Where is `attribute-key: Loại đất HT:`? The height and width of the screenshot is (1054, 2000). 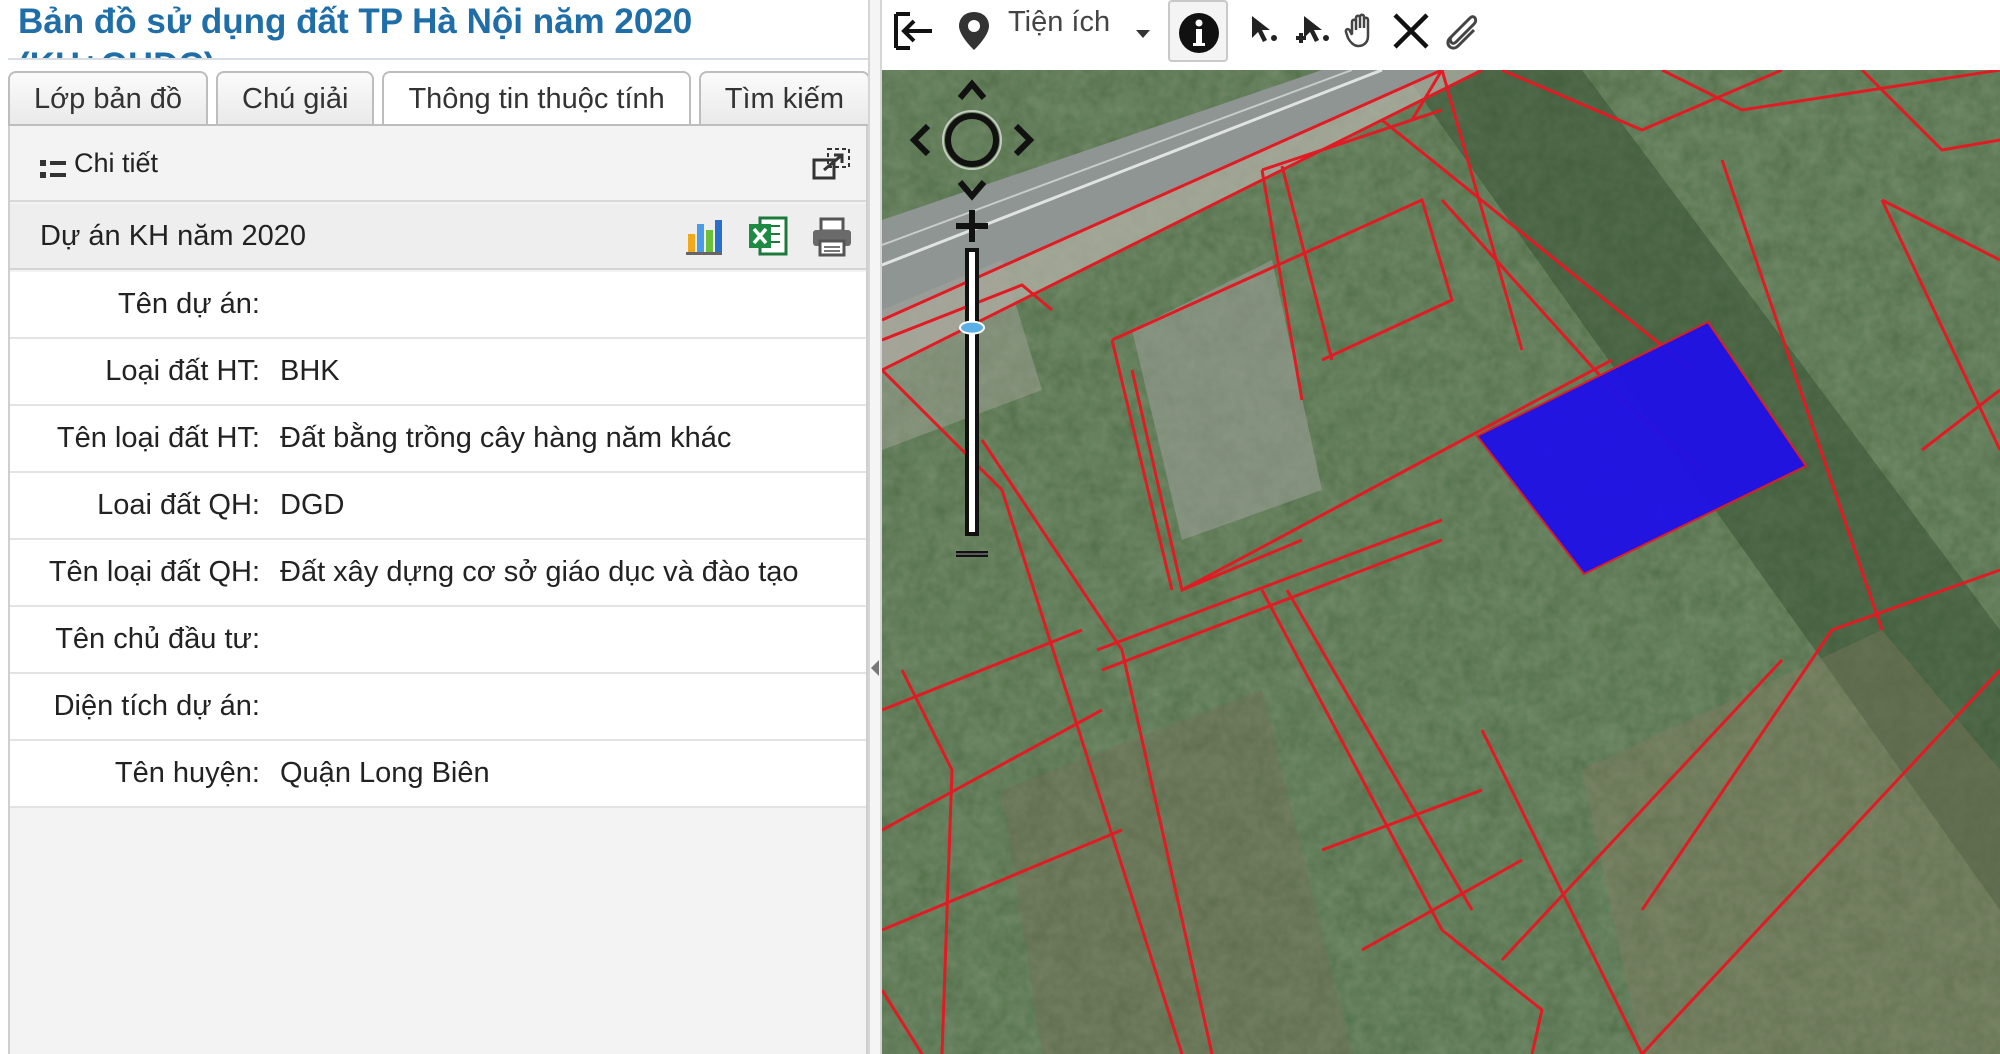 attribute-key: Loại đất HT: is located at coordinates (182, 371).